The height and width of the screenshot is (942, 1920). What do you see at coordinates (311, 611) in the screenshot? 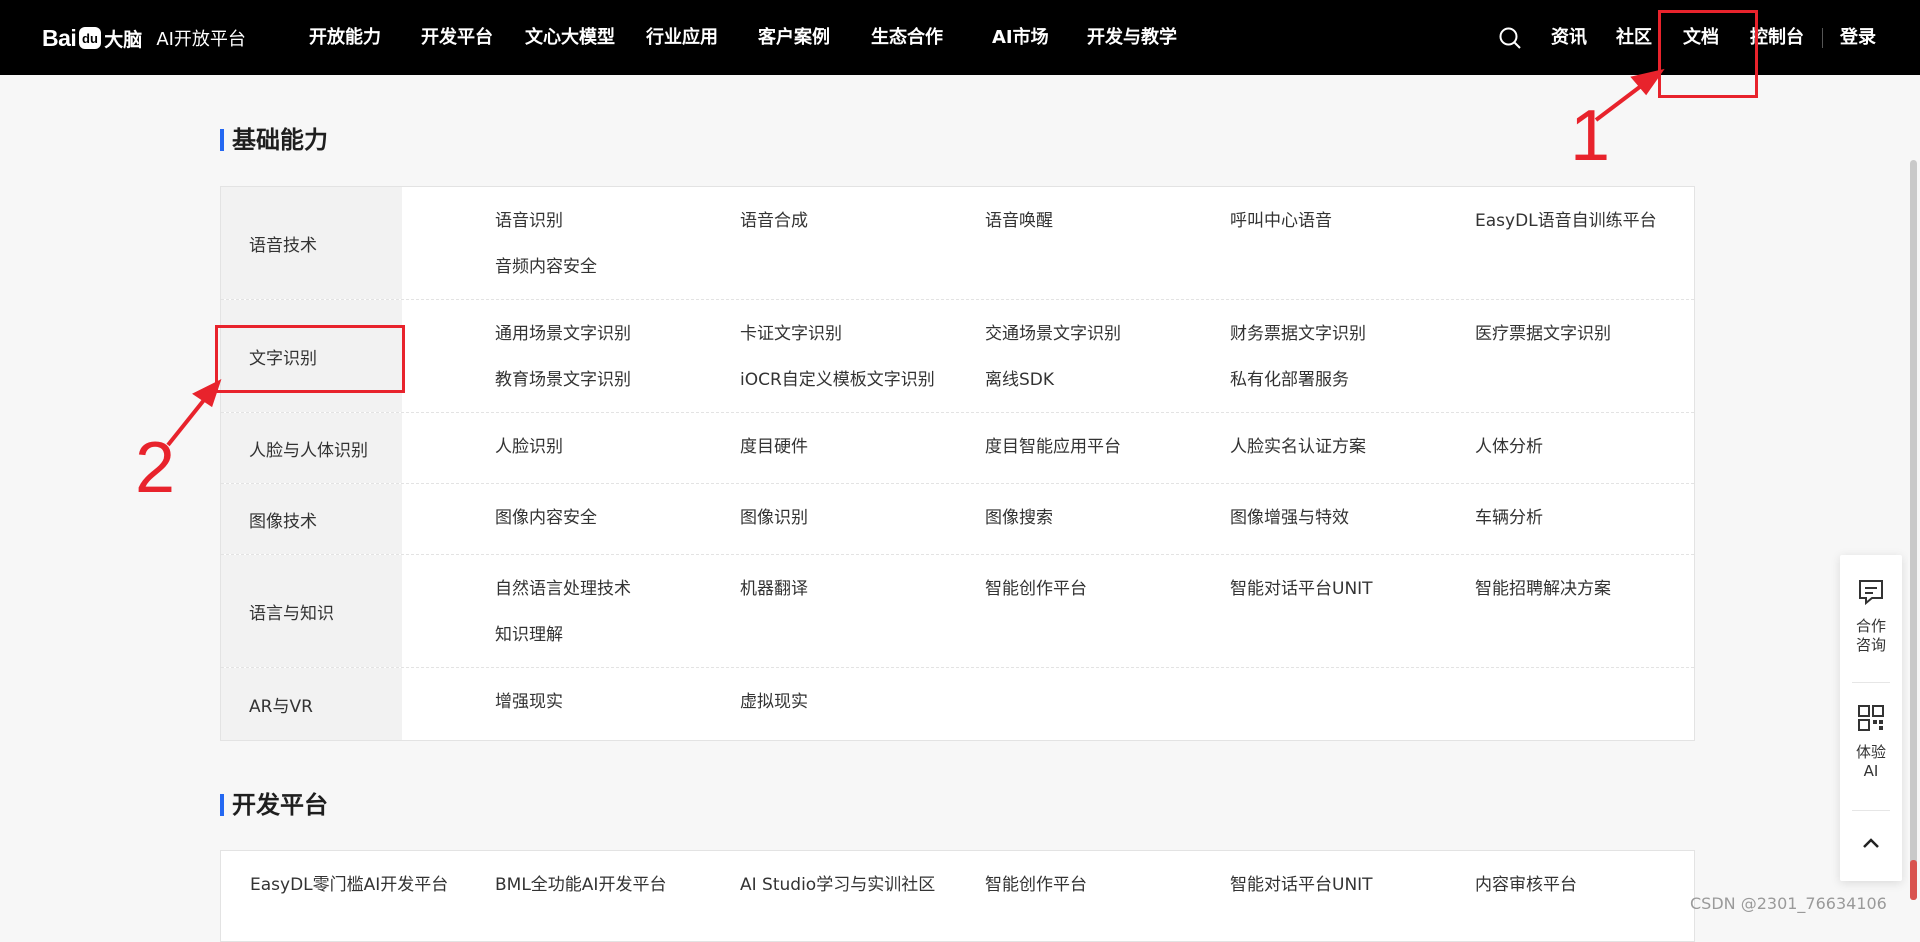
I see `category-label: 语言与知识` at bounding box center [311, 611].